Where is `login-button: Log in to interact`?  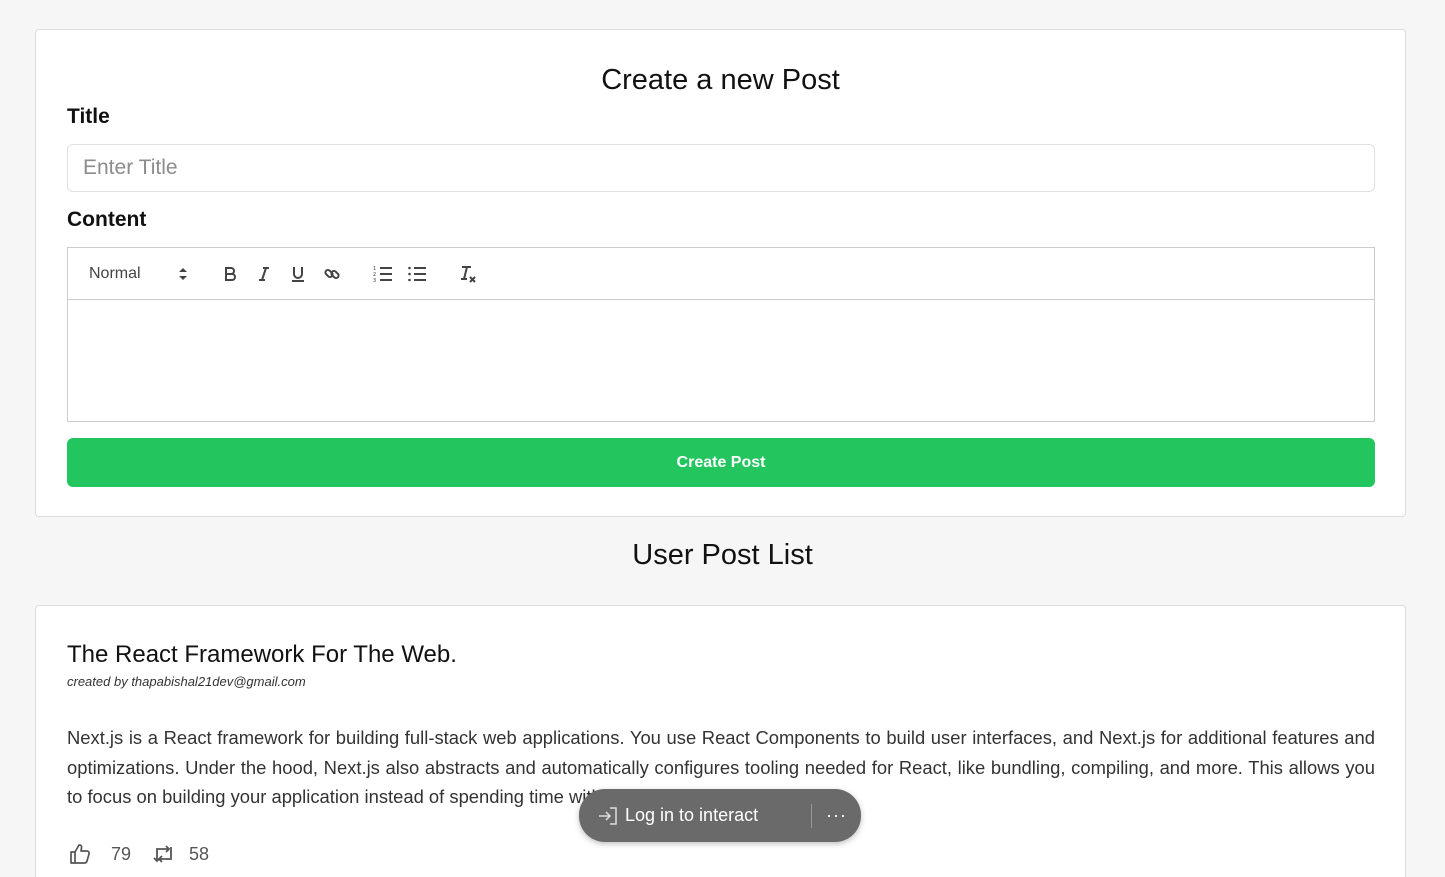 login-button: Log in to interact is located at coordinates (695, 815).